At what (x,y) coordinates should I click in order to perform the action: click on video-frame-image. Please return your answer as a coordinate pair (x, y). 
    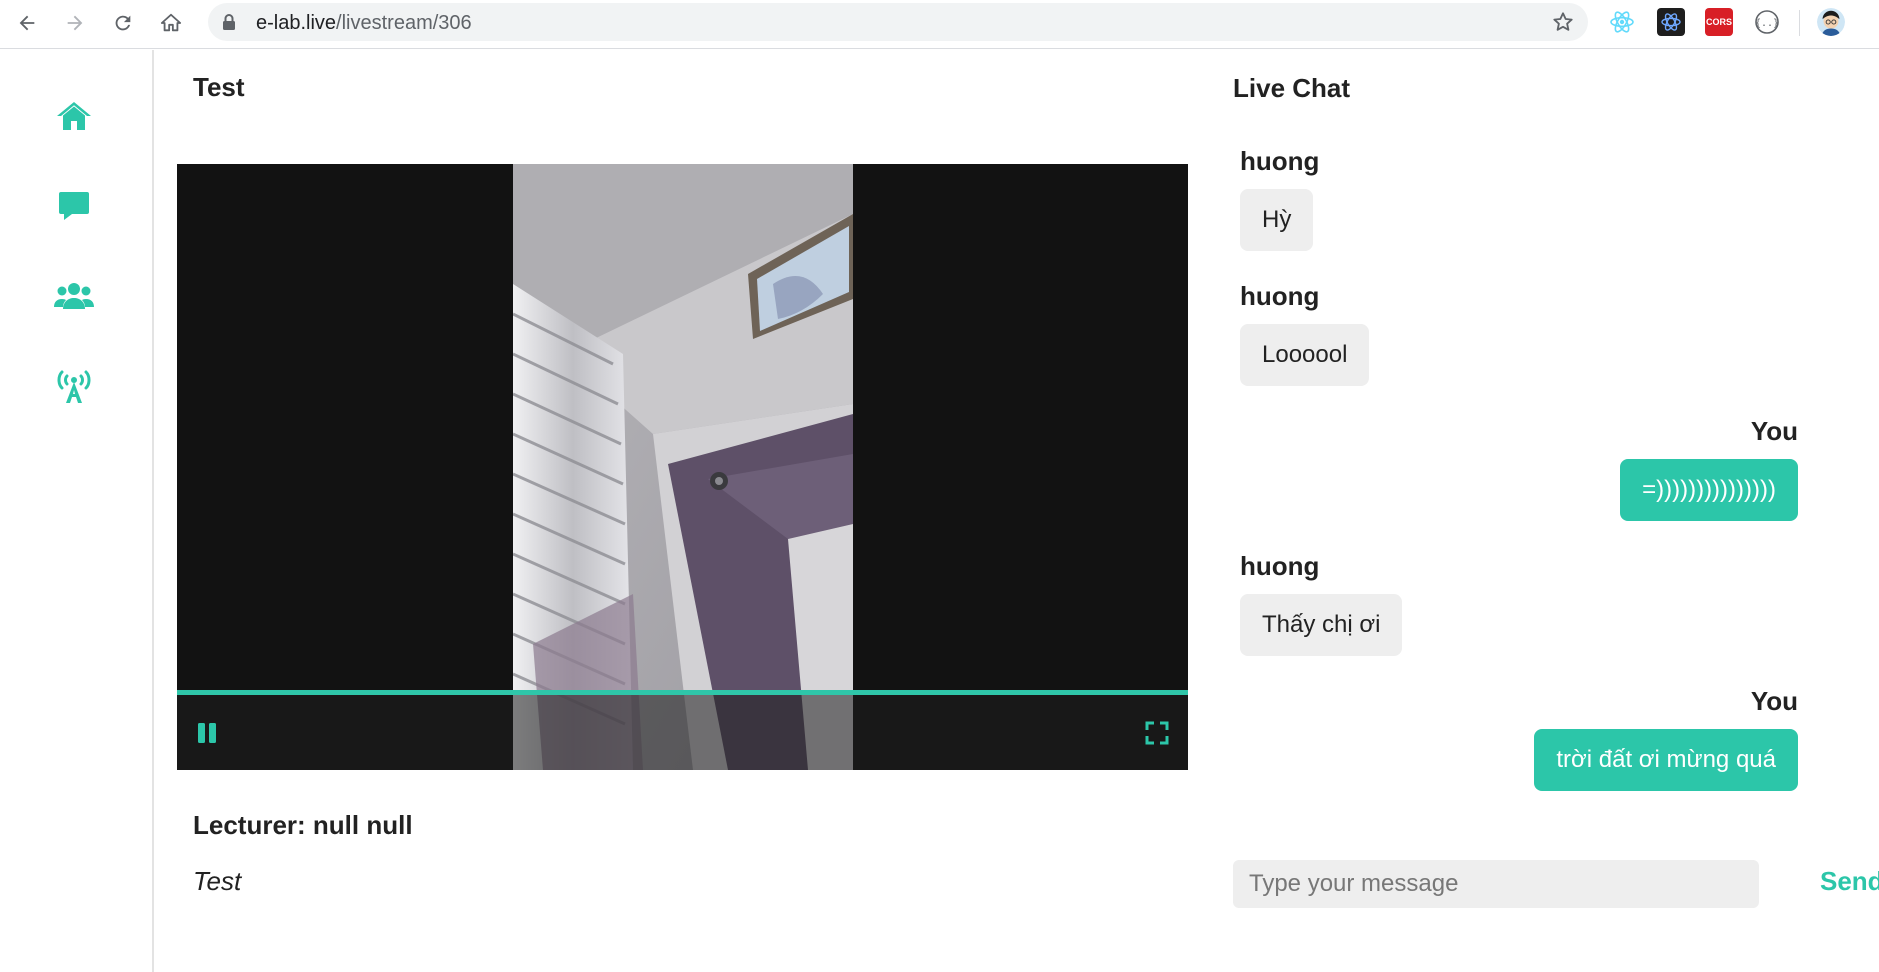
    Looking at the image, I should click on (683, 467).